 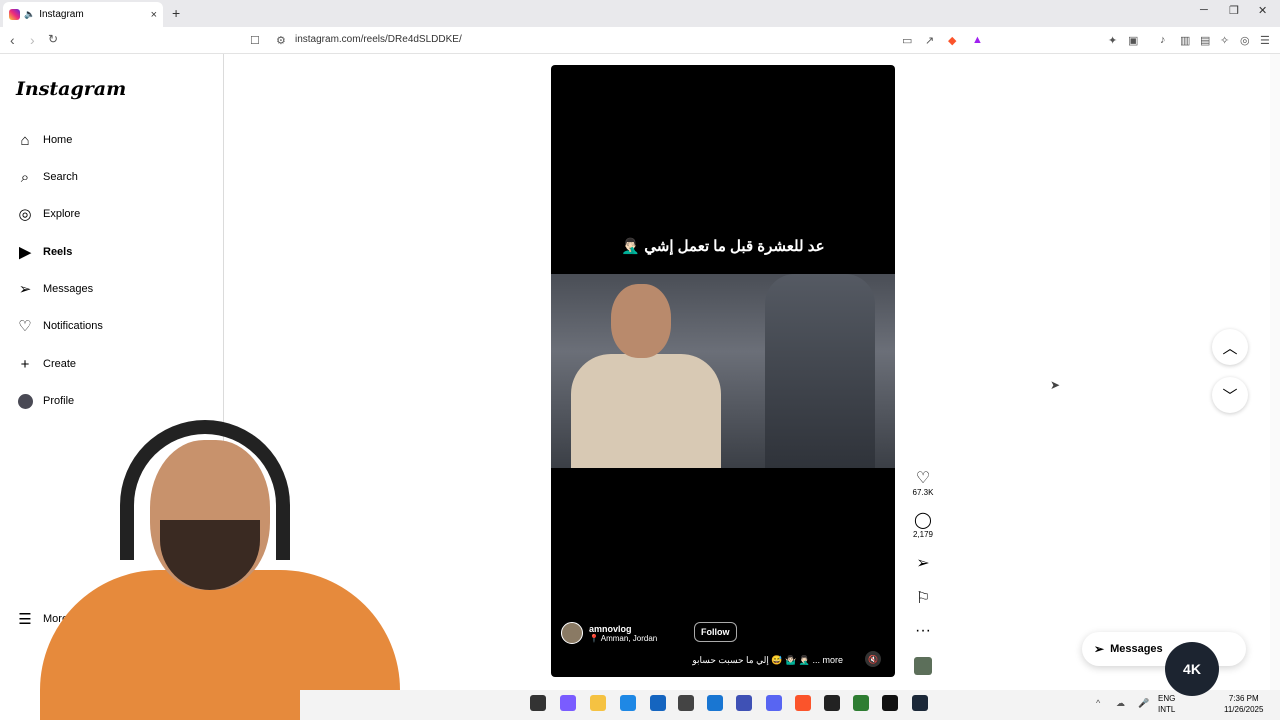 What do you see at coordinates (568, 703) in the screenshot?
I see `copilot-icon` at bounding box center [568, 703].